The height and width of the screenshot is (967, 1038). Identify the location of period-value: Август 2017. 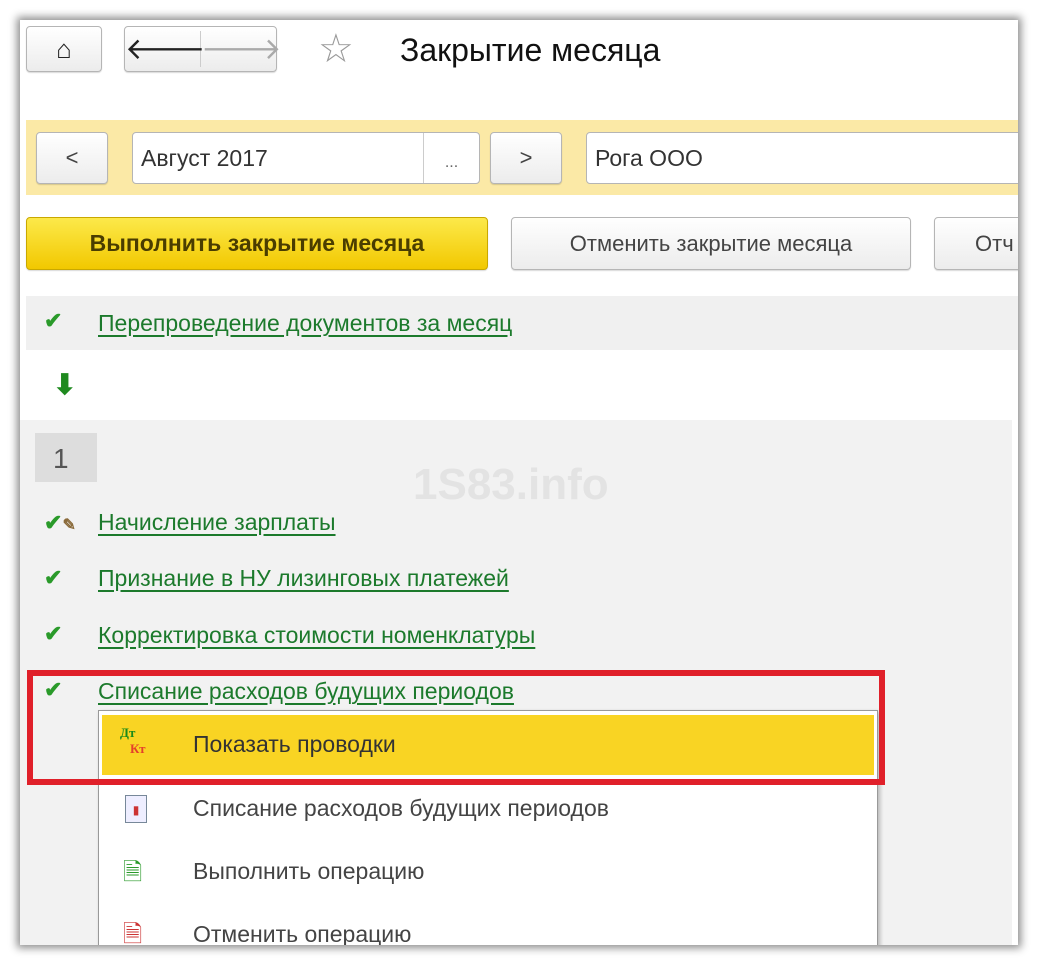
(204, 158).